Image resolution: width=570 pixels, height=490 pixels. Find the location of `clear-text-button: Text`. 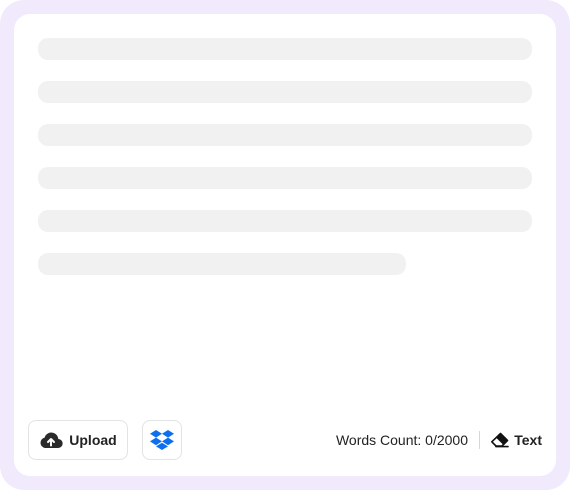

clear-text-button: Text is located at coordinates (516, 440).